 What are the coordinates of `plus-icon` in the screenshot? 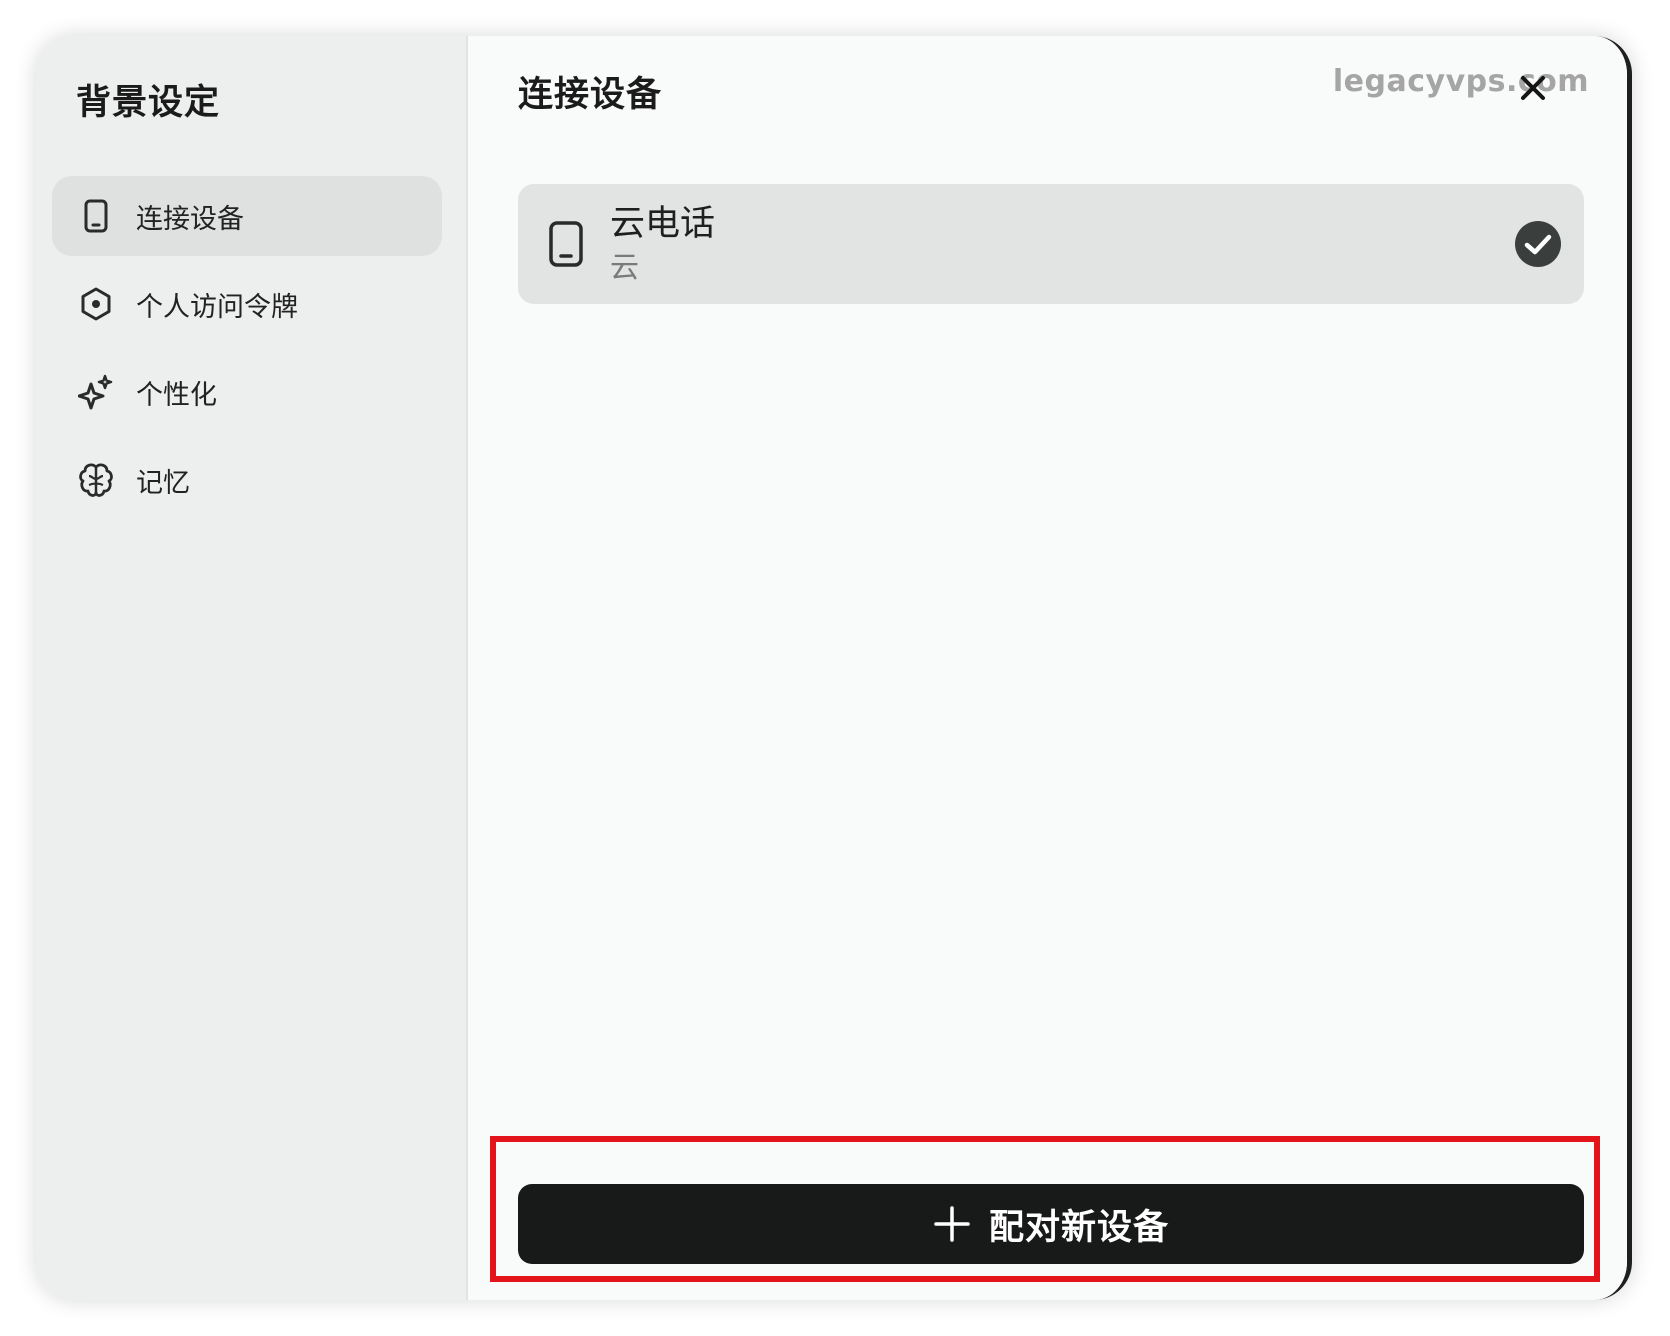 It's located at (952, 1224).